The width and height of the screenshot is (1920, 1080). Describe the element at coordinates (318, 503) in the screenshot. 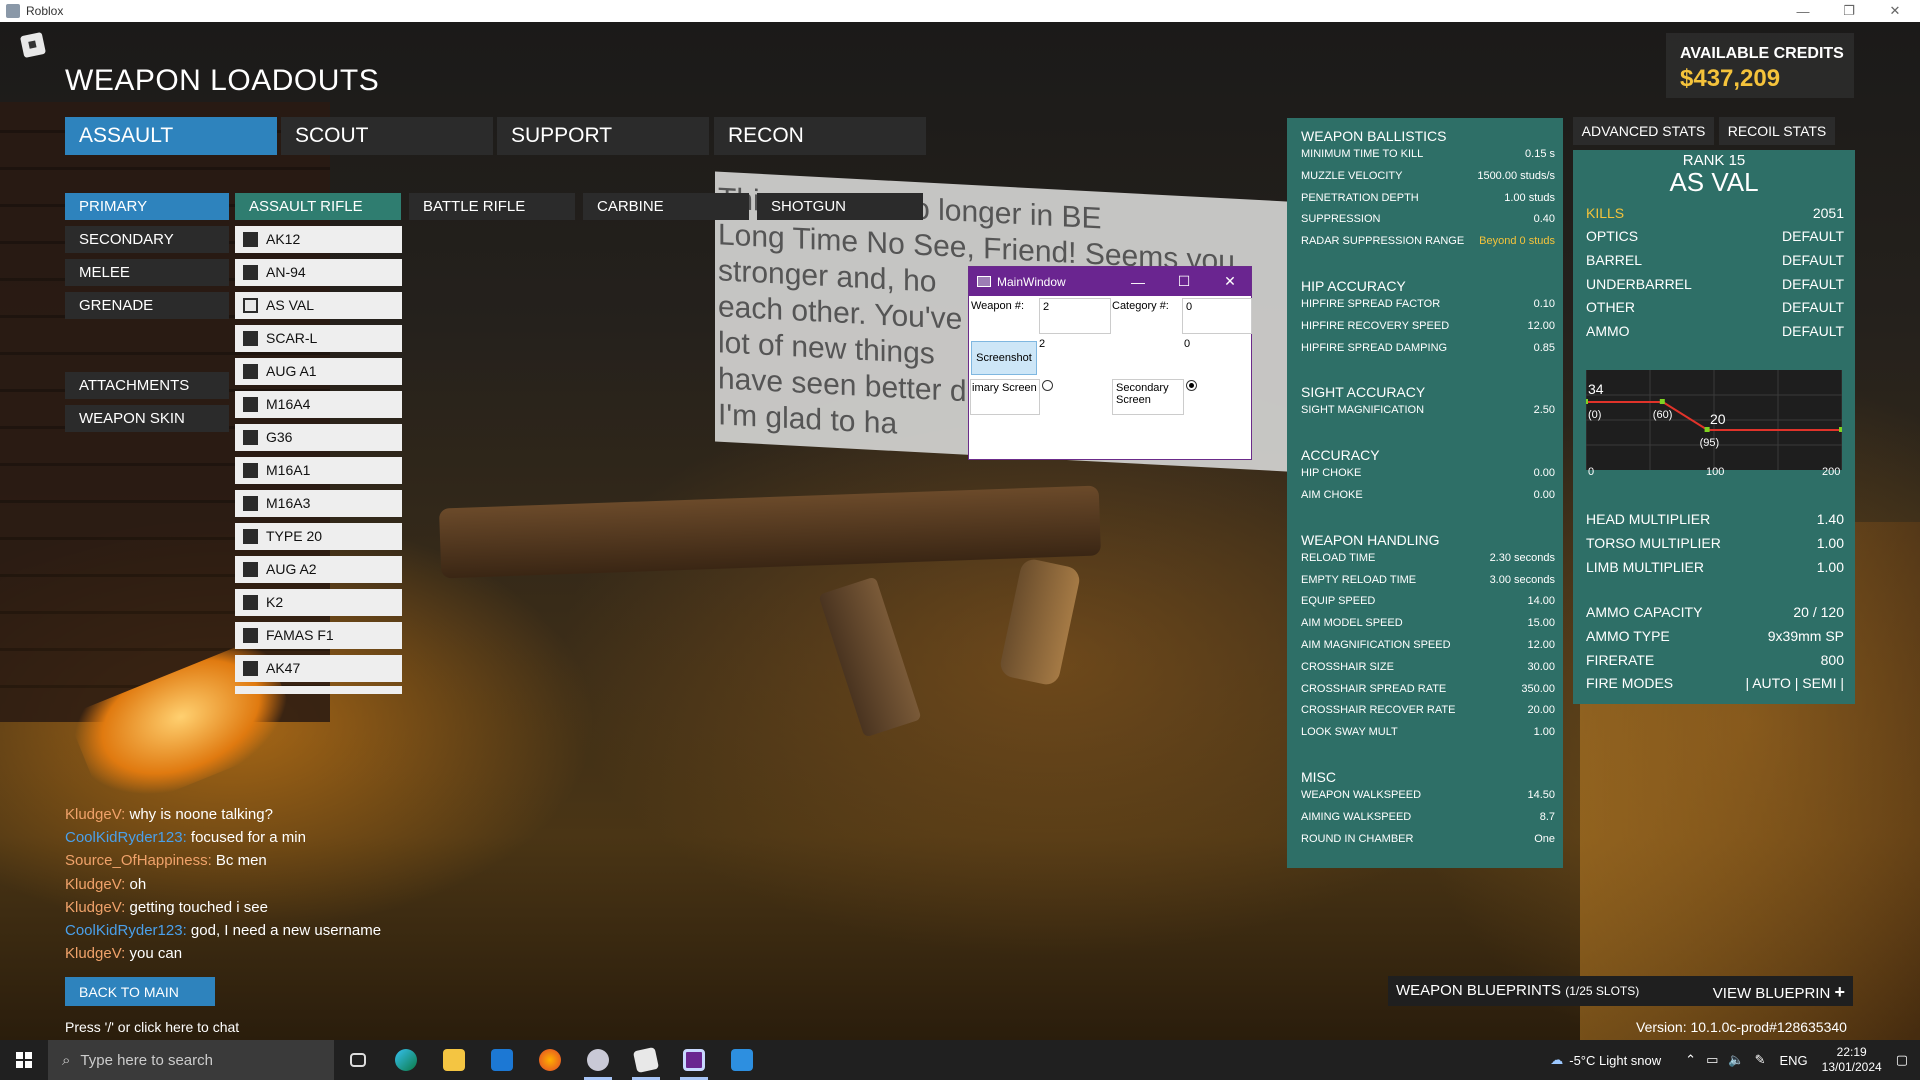

I see `weapon-item: M16A3` at that location.